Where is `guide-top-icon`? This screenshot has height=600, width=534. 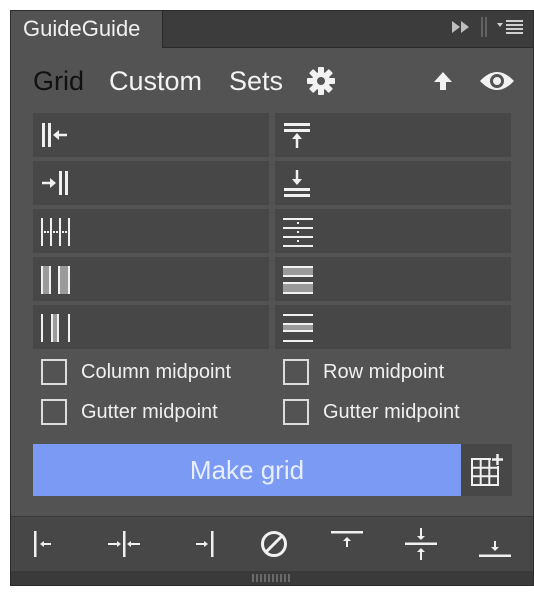
guide-top-icon is located at coordinates (347, 544).